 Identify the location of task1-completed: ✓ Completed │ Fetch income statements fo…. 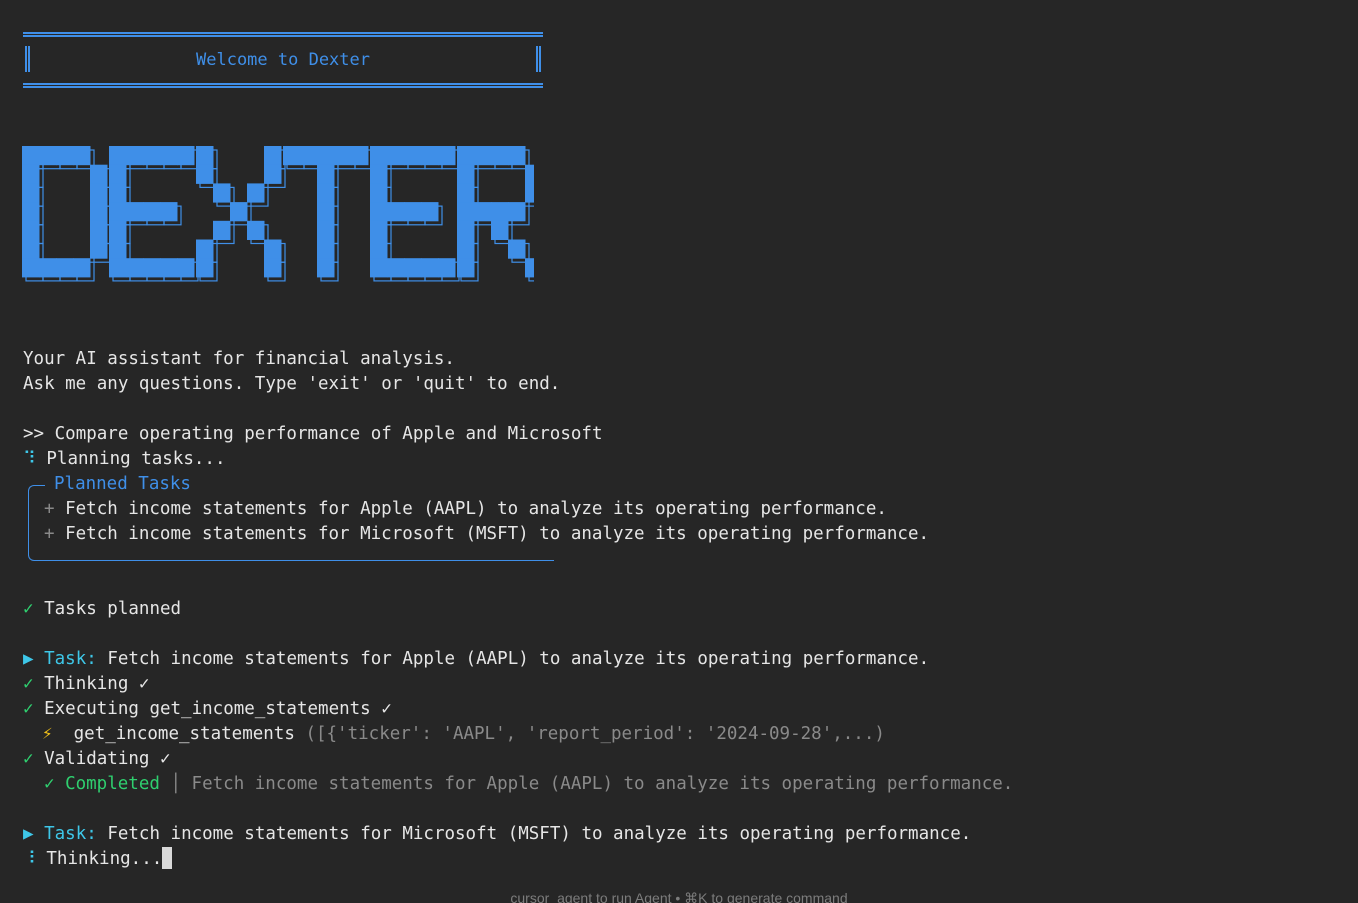
(528, 784).